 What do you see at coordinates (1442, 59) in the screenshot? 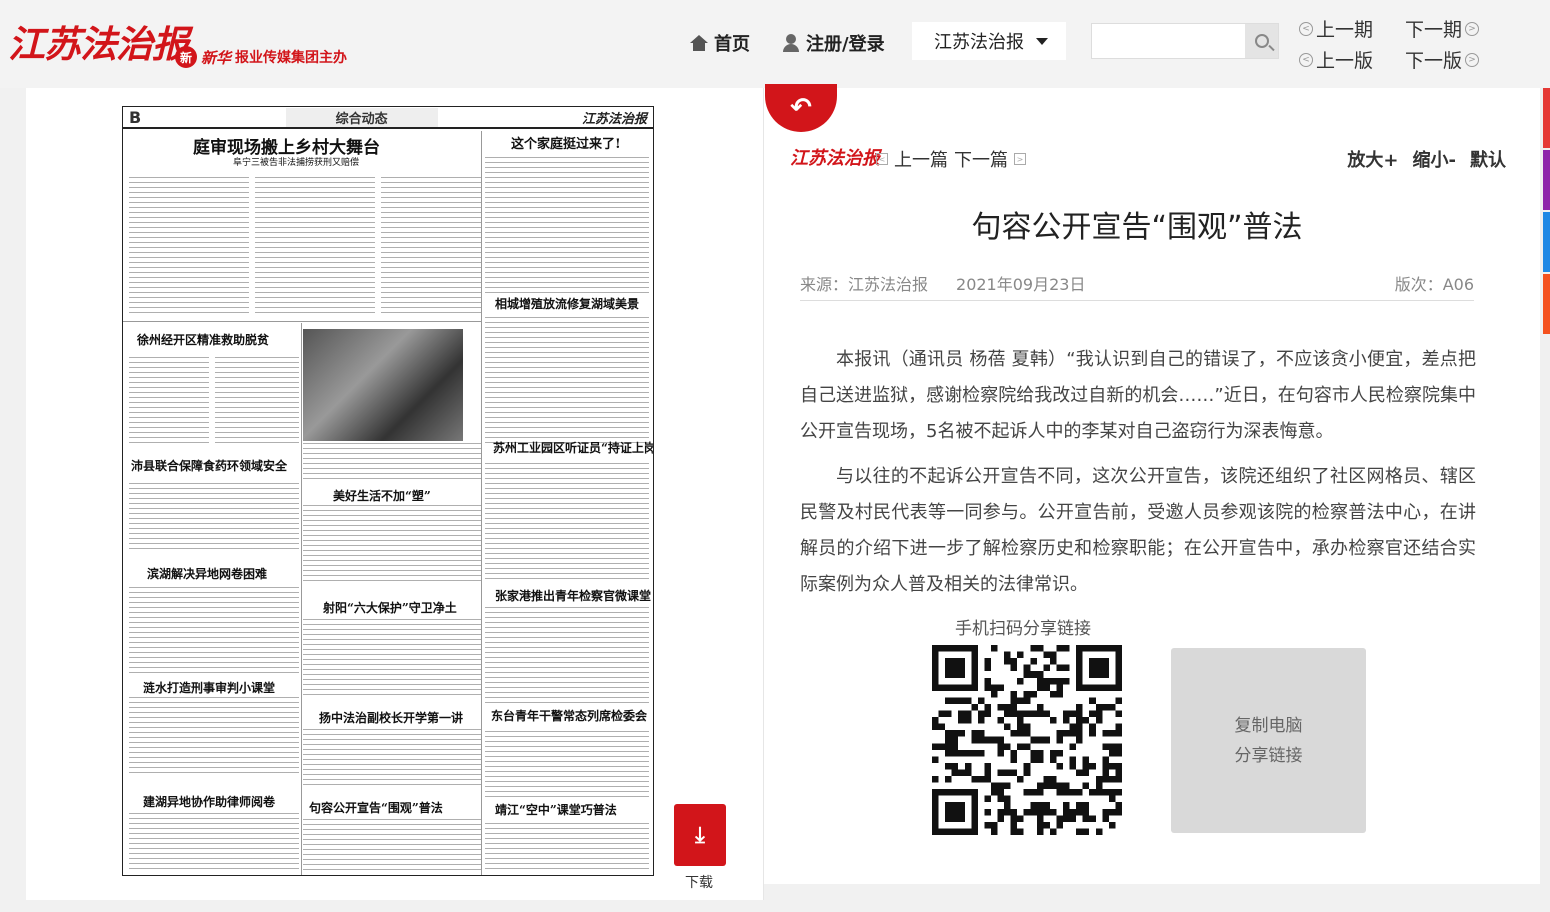
I see `next-page-link: 下一版 >` at bounding box center [1442, 59].